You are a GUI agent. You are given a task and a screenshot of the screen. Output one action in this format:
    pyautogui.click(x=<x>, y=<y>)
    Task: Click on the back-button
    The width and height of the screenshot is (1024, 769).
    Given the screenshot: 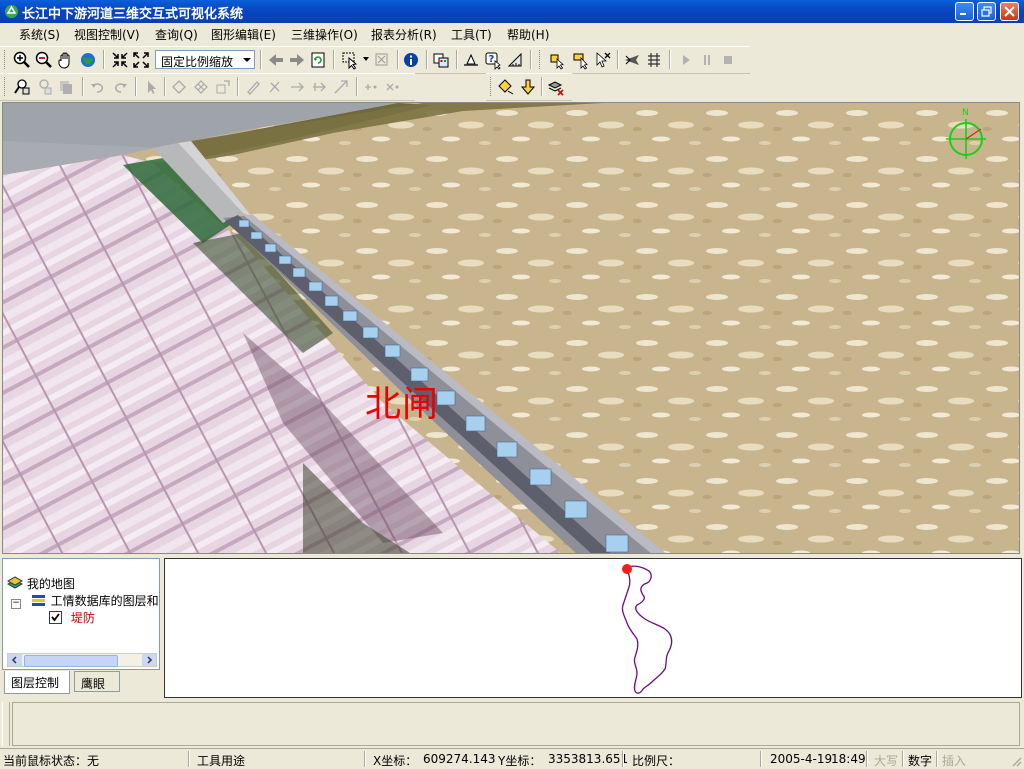 What is the action you would take?
    pyautogui.click(x=276, y=60)
    